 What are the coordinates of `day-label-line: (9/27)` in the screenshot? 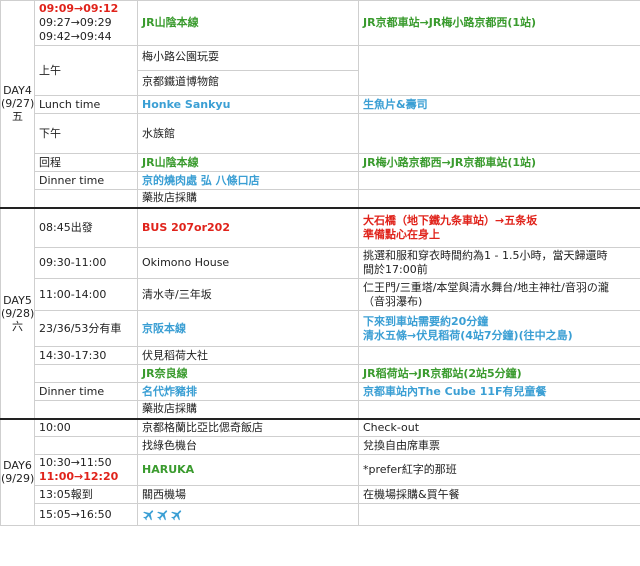 It's located at (18, 104).